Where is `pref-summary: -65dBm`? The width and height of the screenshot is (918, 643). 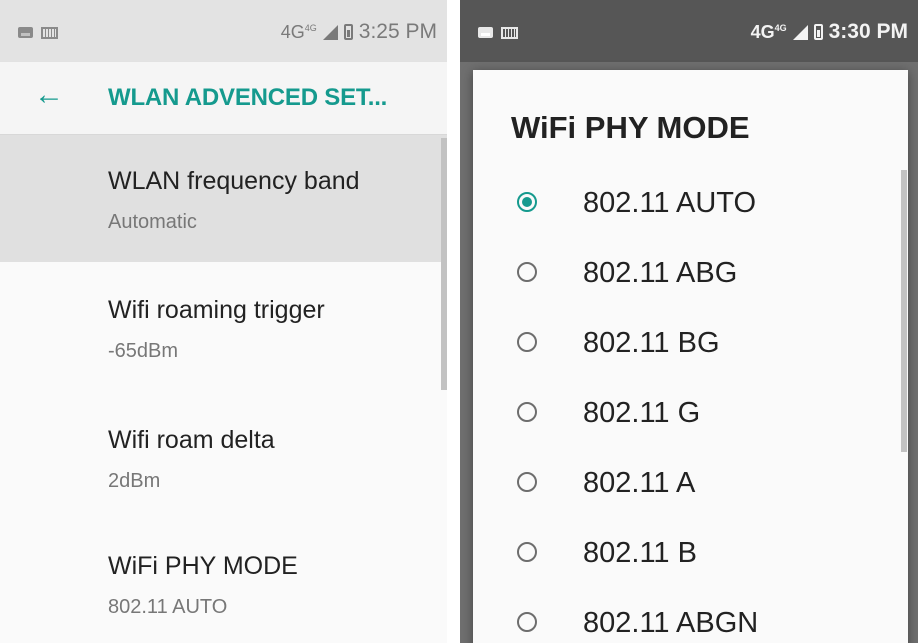
pref-summary: -65dBm is located at coordinates (143, 351).